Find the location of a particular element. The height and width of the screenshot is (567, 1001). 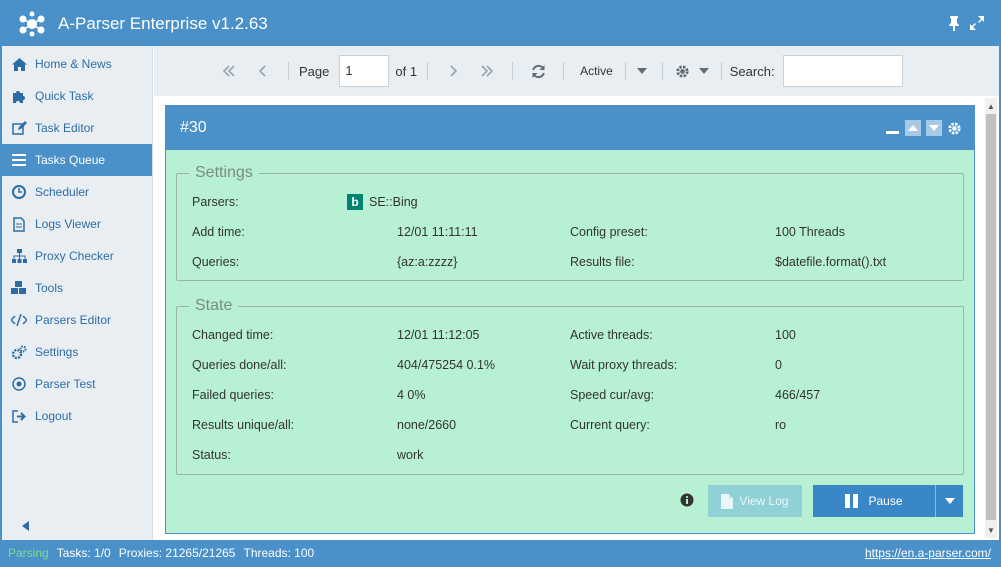

bing-icon: b is located at coordinates (355, 202).